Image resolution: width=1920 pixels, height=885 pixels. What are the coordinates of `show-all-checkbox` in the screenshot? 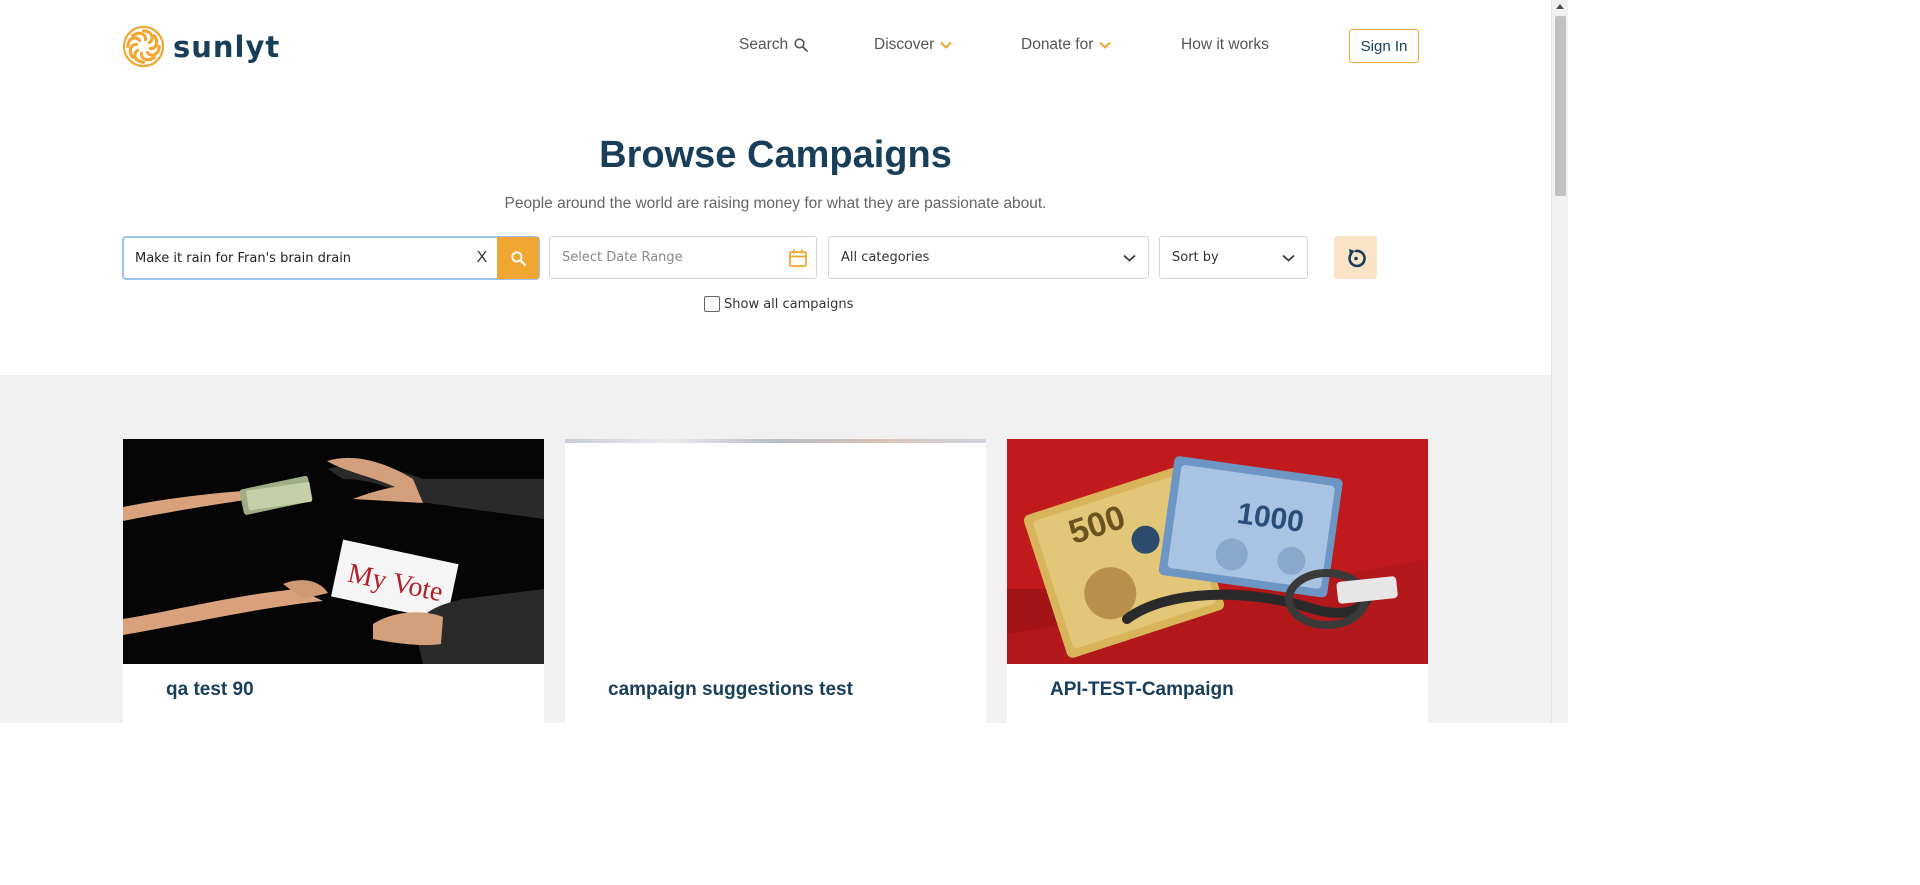 It's located at (712, 304).